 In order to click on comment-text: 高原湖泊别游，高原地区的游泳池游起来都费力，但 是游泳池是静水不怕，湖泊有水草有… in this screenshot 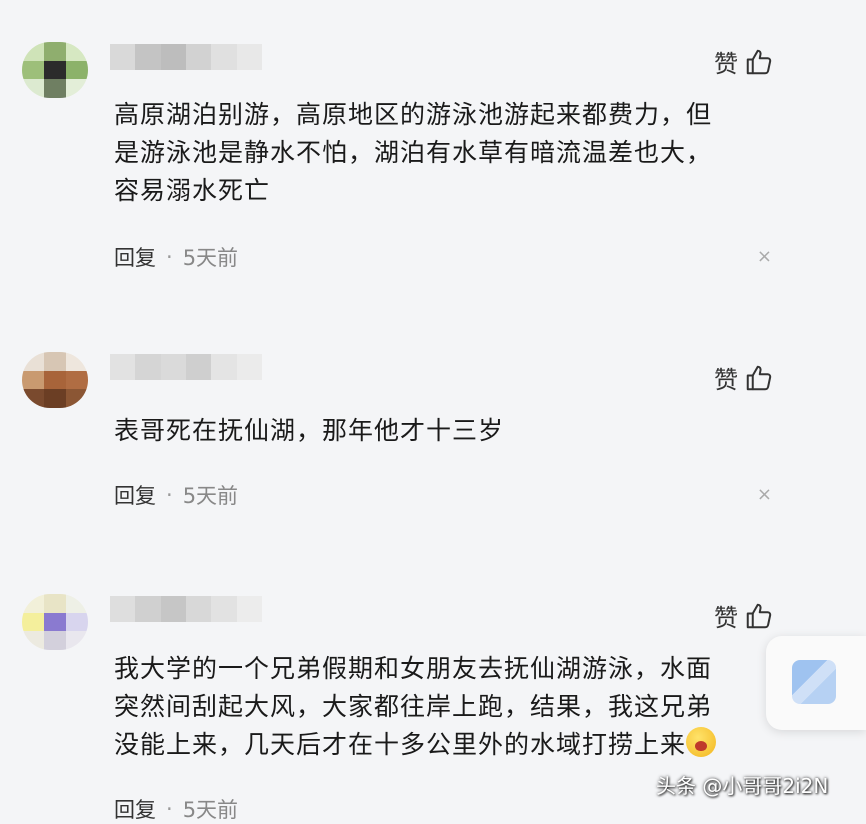, I will do `click(413, 152)`.